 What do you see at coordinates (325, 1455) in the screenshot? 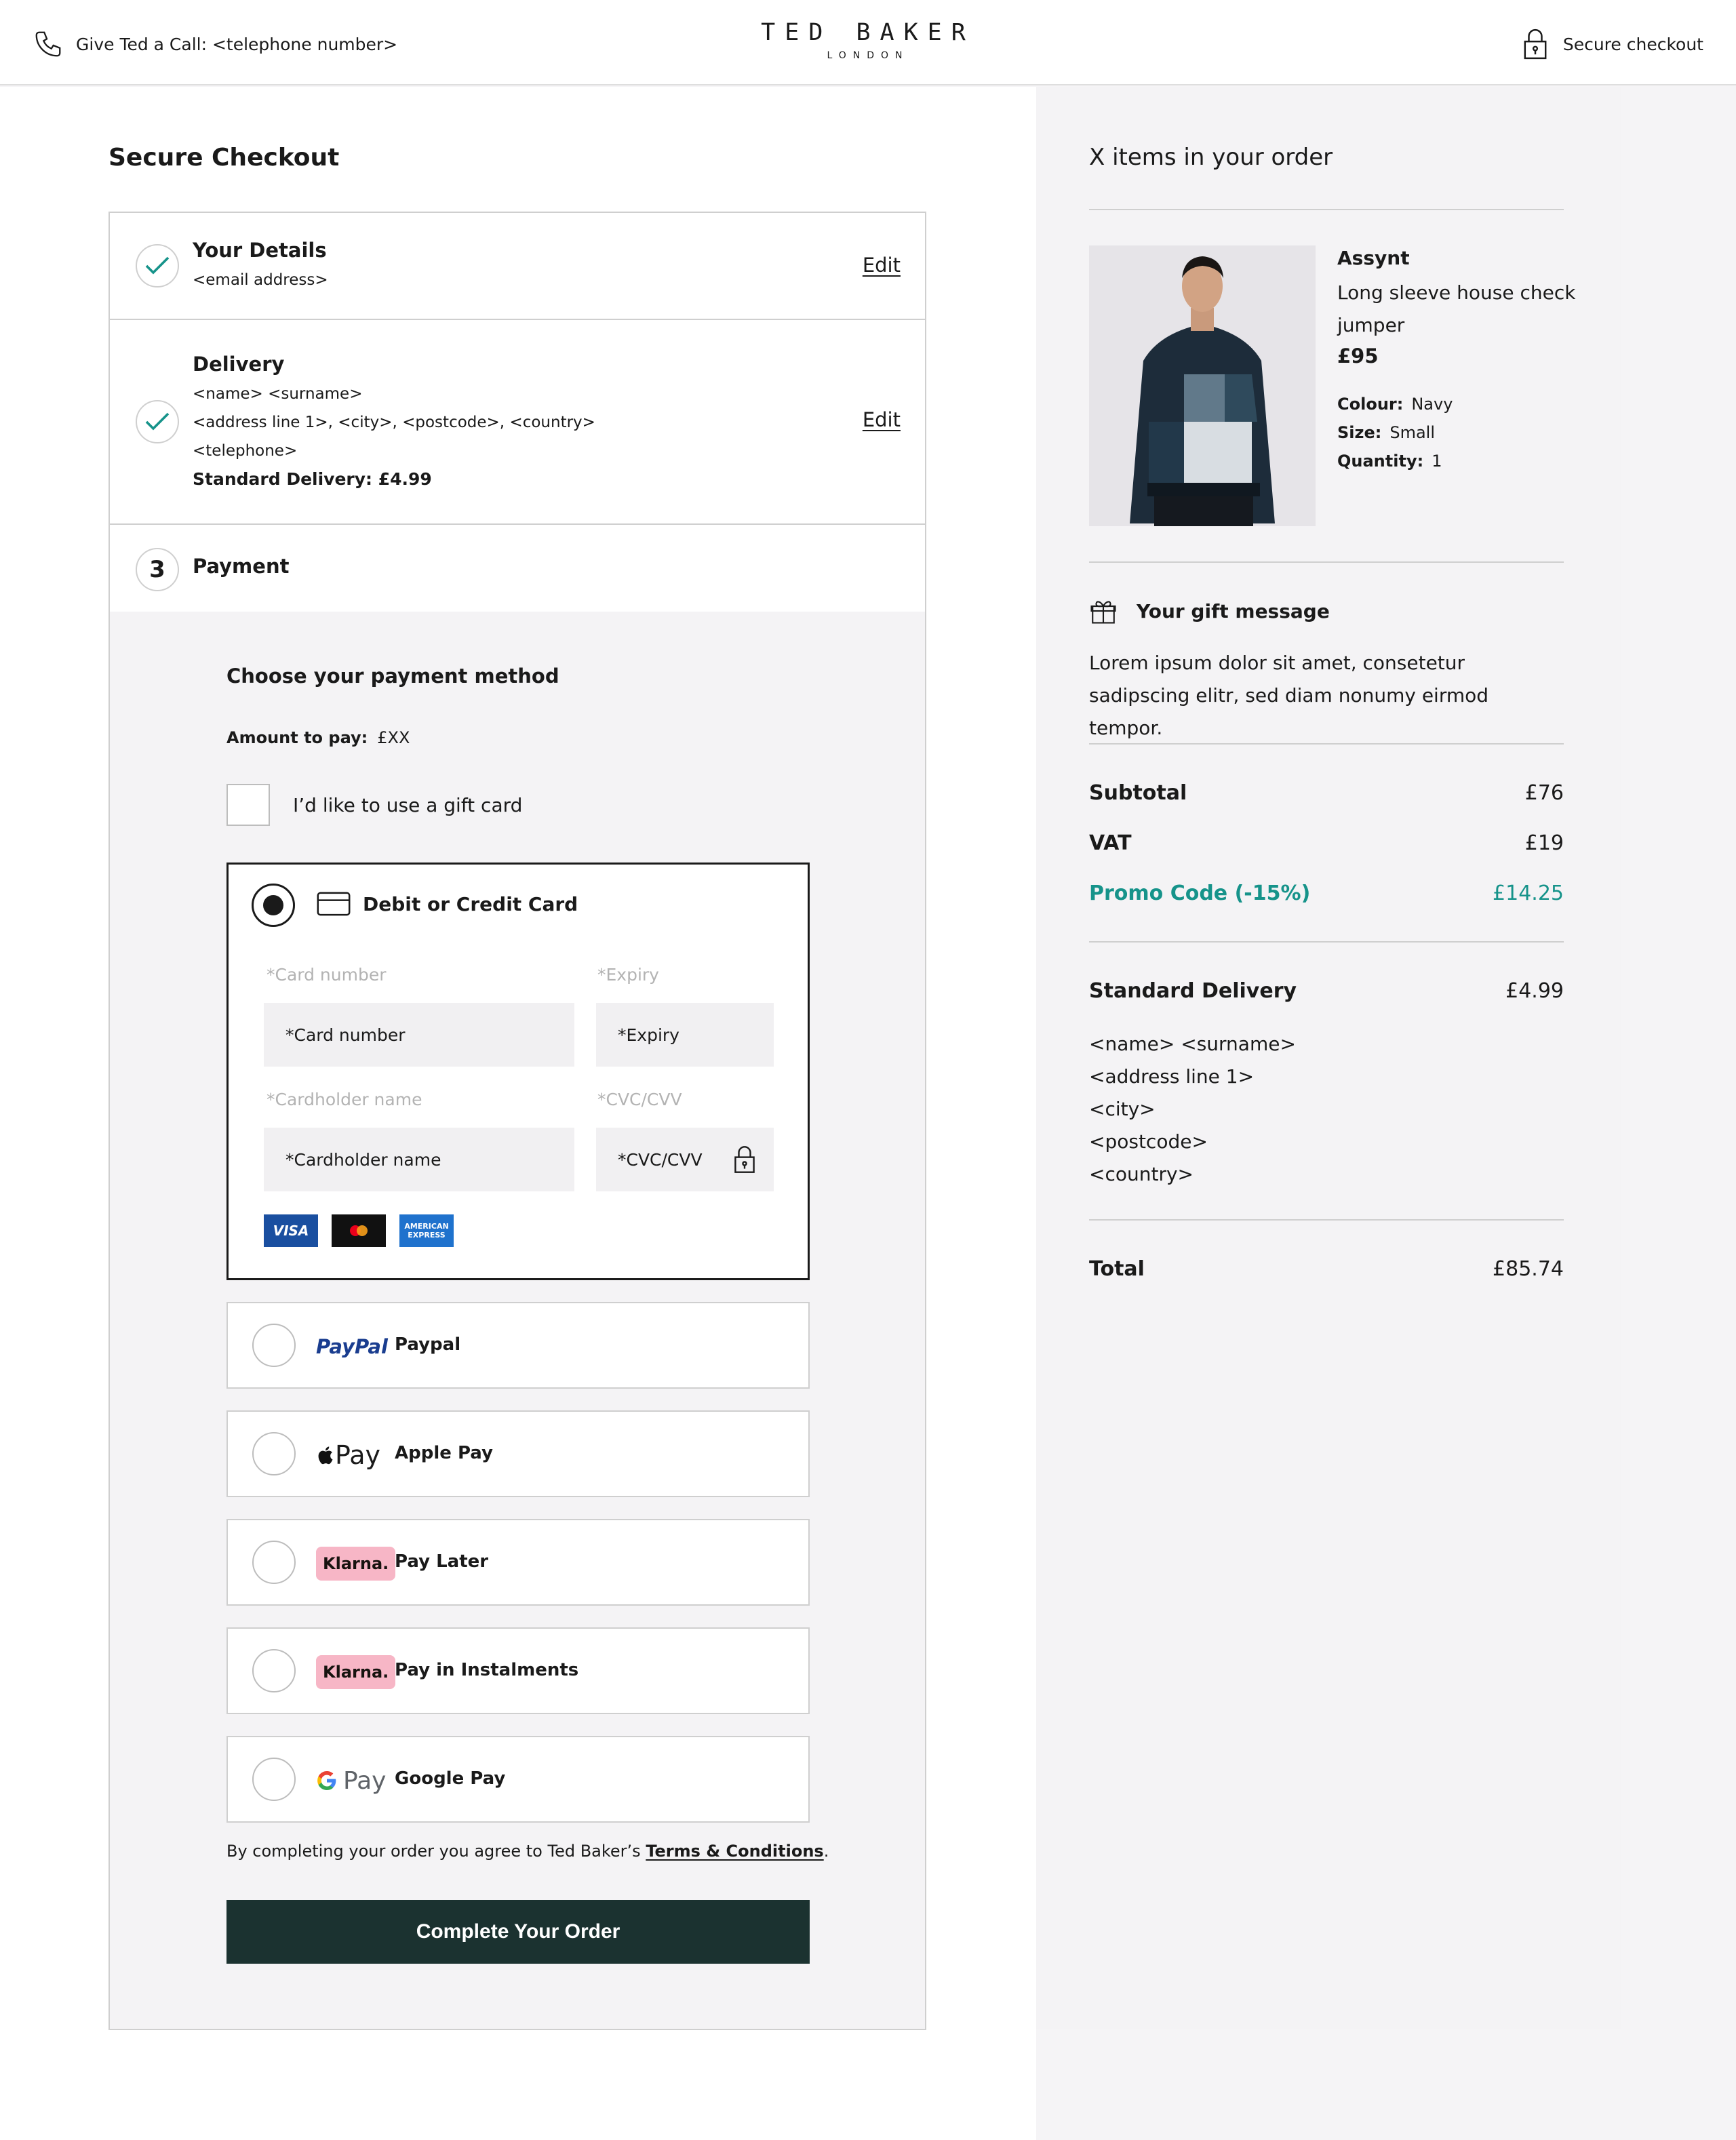
I see `apple-icon` at bounding box center [325, 1455].